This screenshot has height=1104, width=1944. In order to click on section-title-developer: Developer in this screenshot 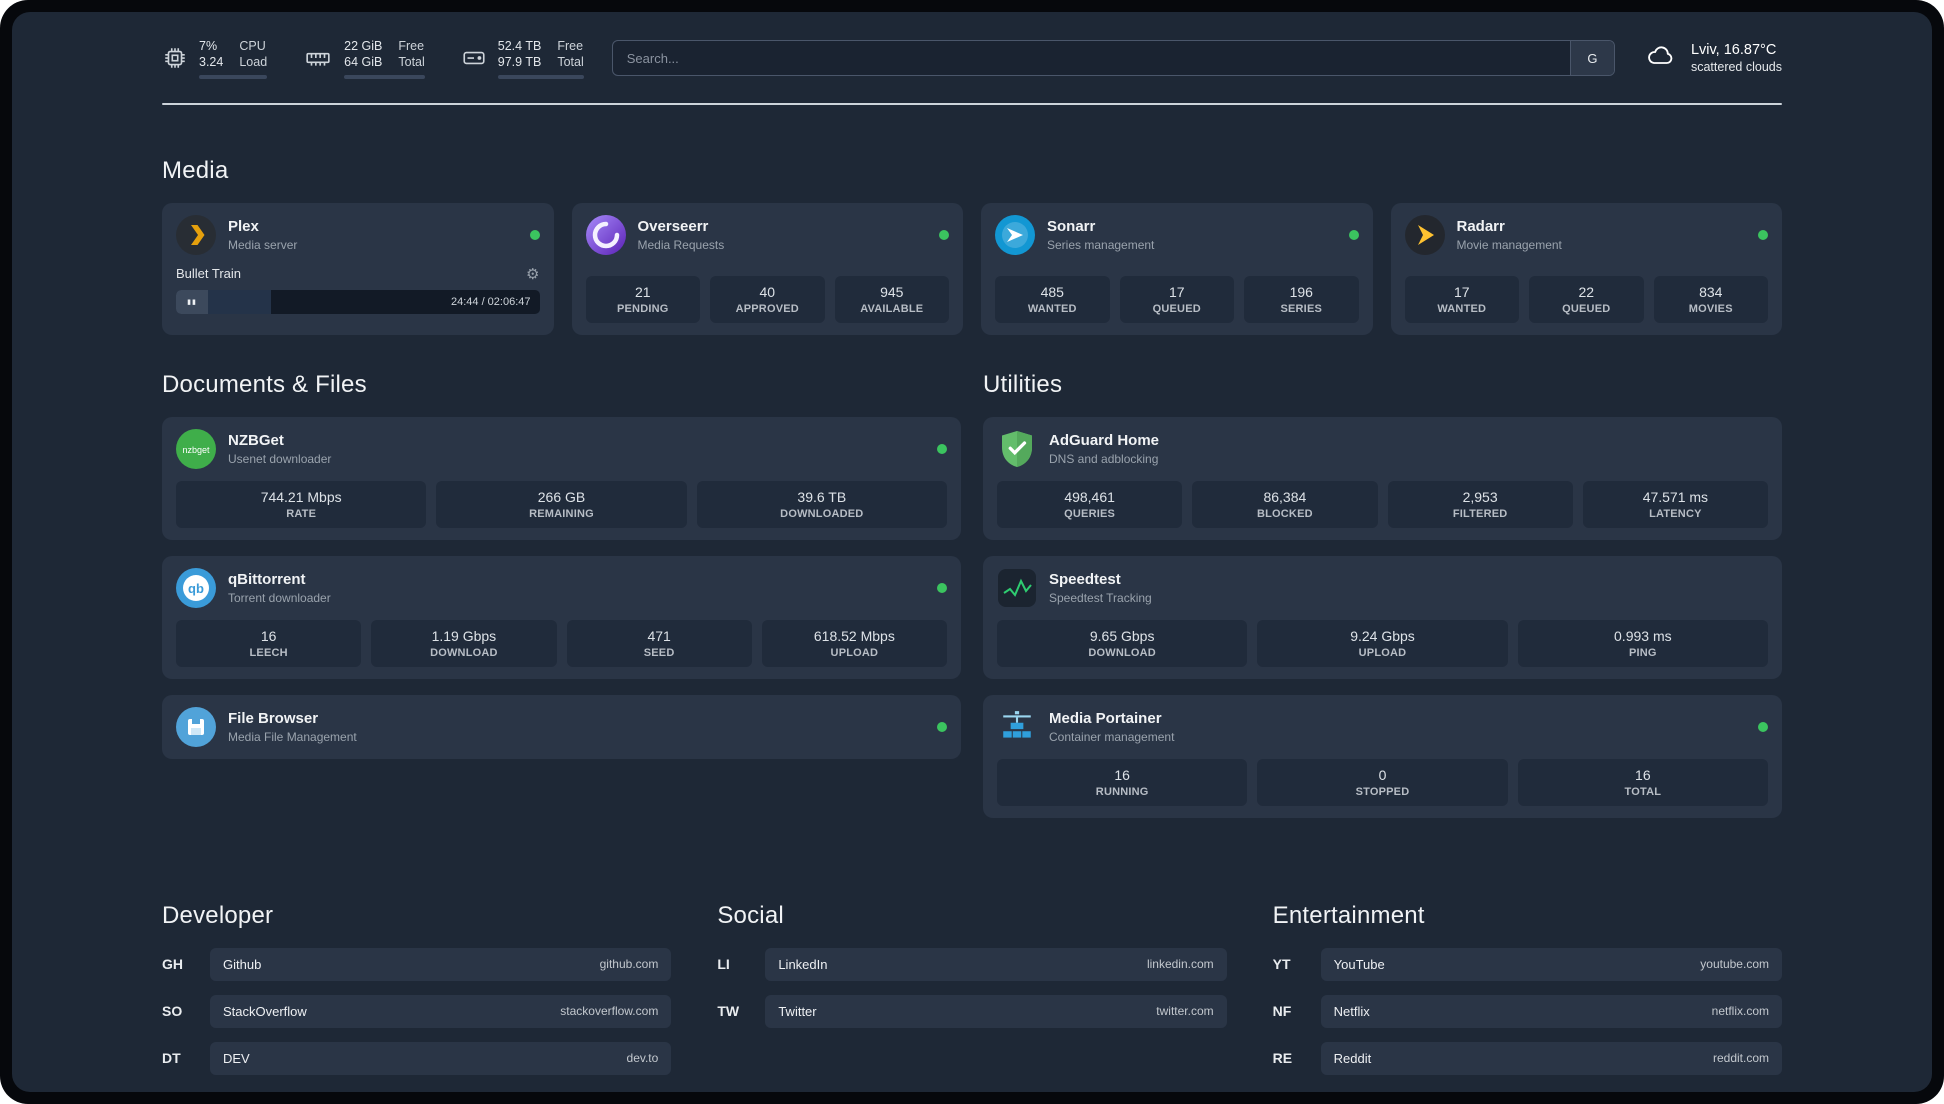, I will do `click(218, 915)`.